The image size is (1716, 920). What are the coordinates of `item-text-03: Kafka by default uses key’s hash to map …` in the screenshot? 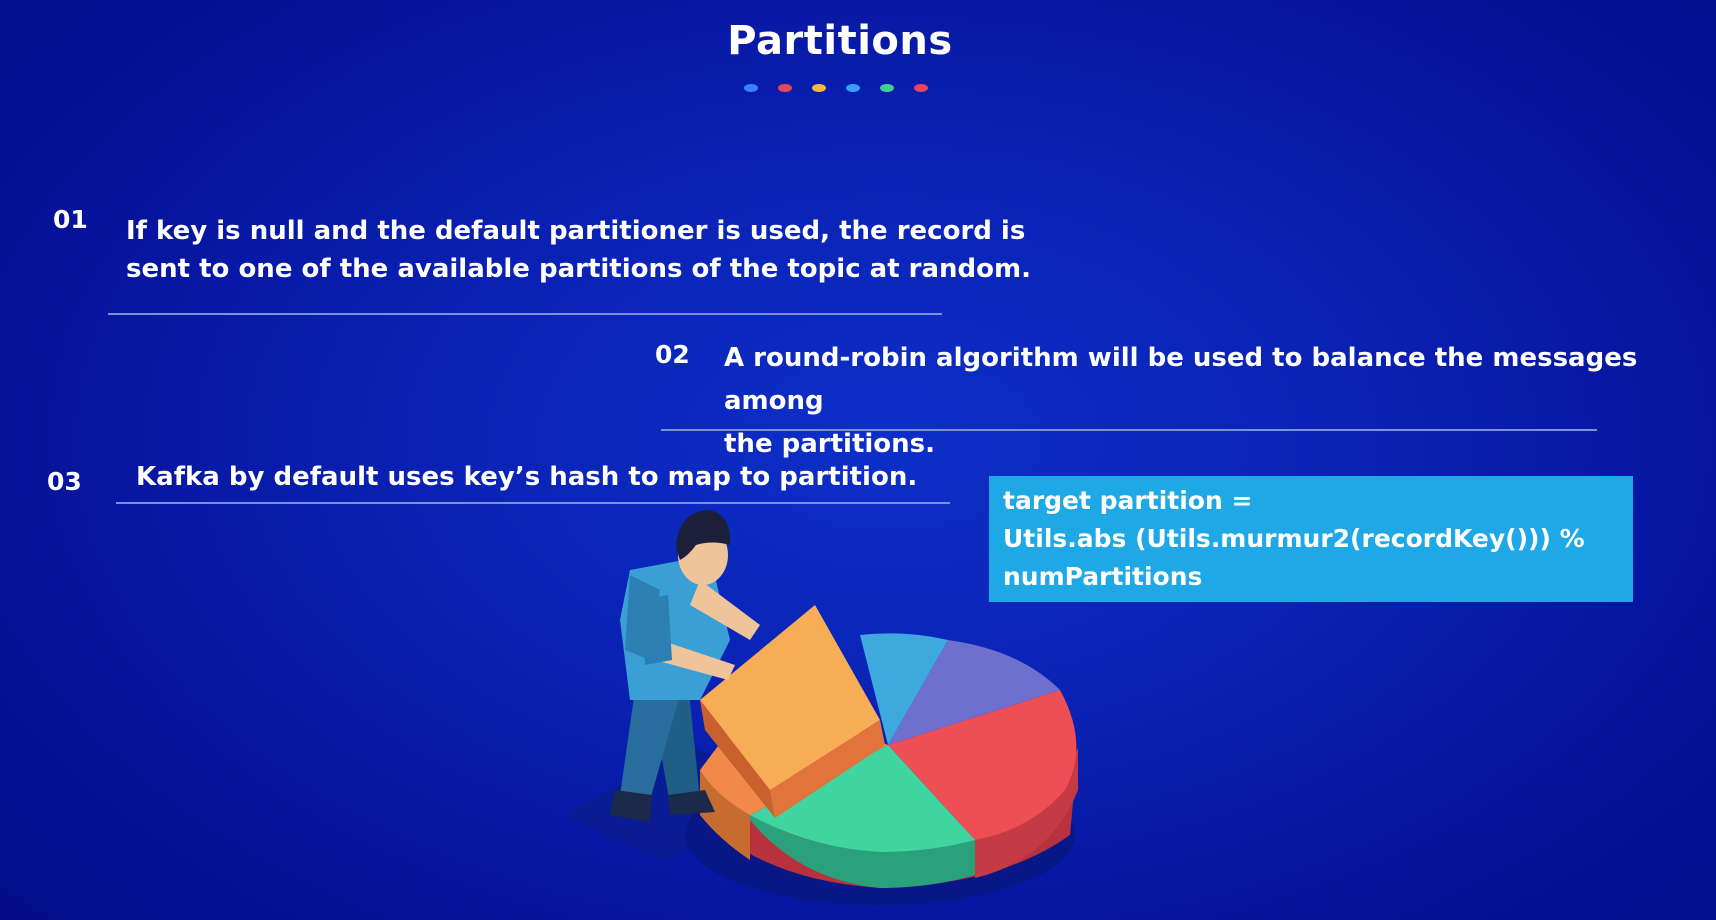 It's located at (526, 477).